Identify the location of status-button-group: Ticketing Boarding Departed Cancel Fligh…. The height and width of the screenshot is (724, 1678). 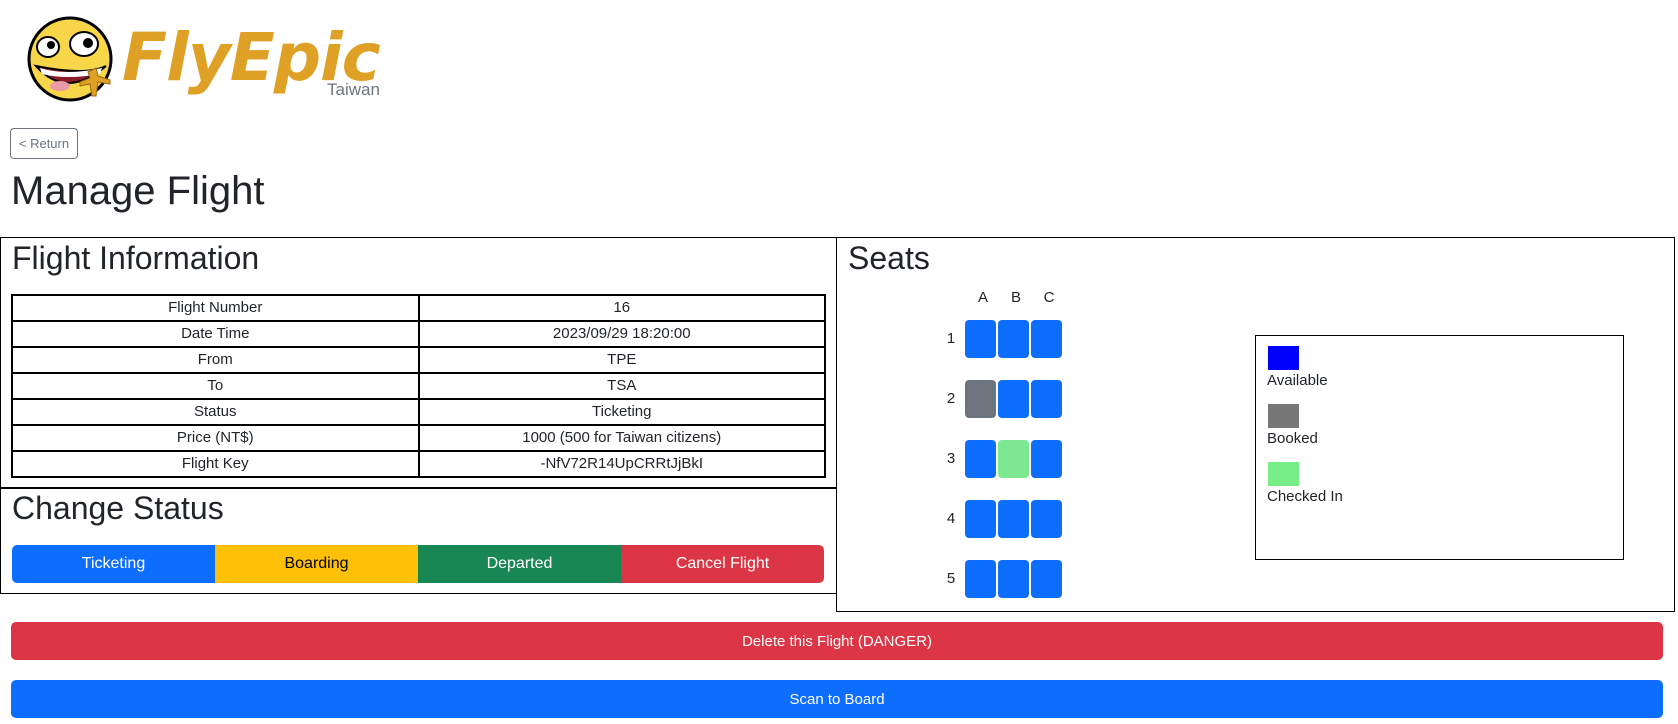
(418, 564).